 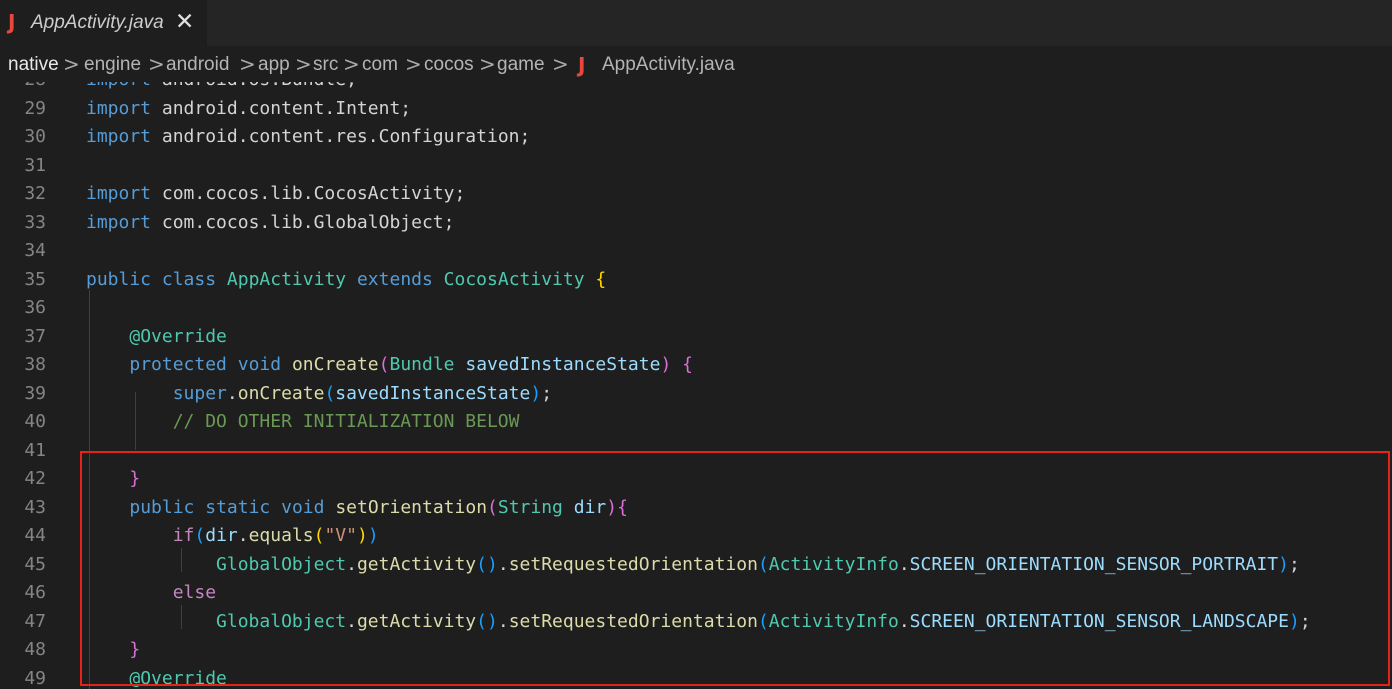 What do you see at coordinates (184, 22) in the screenshot?
I see `close-icon: ✕` at bounding box center [184, 22].